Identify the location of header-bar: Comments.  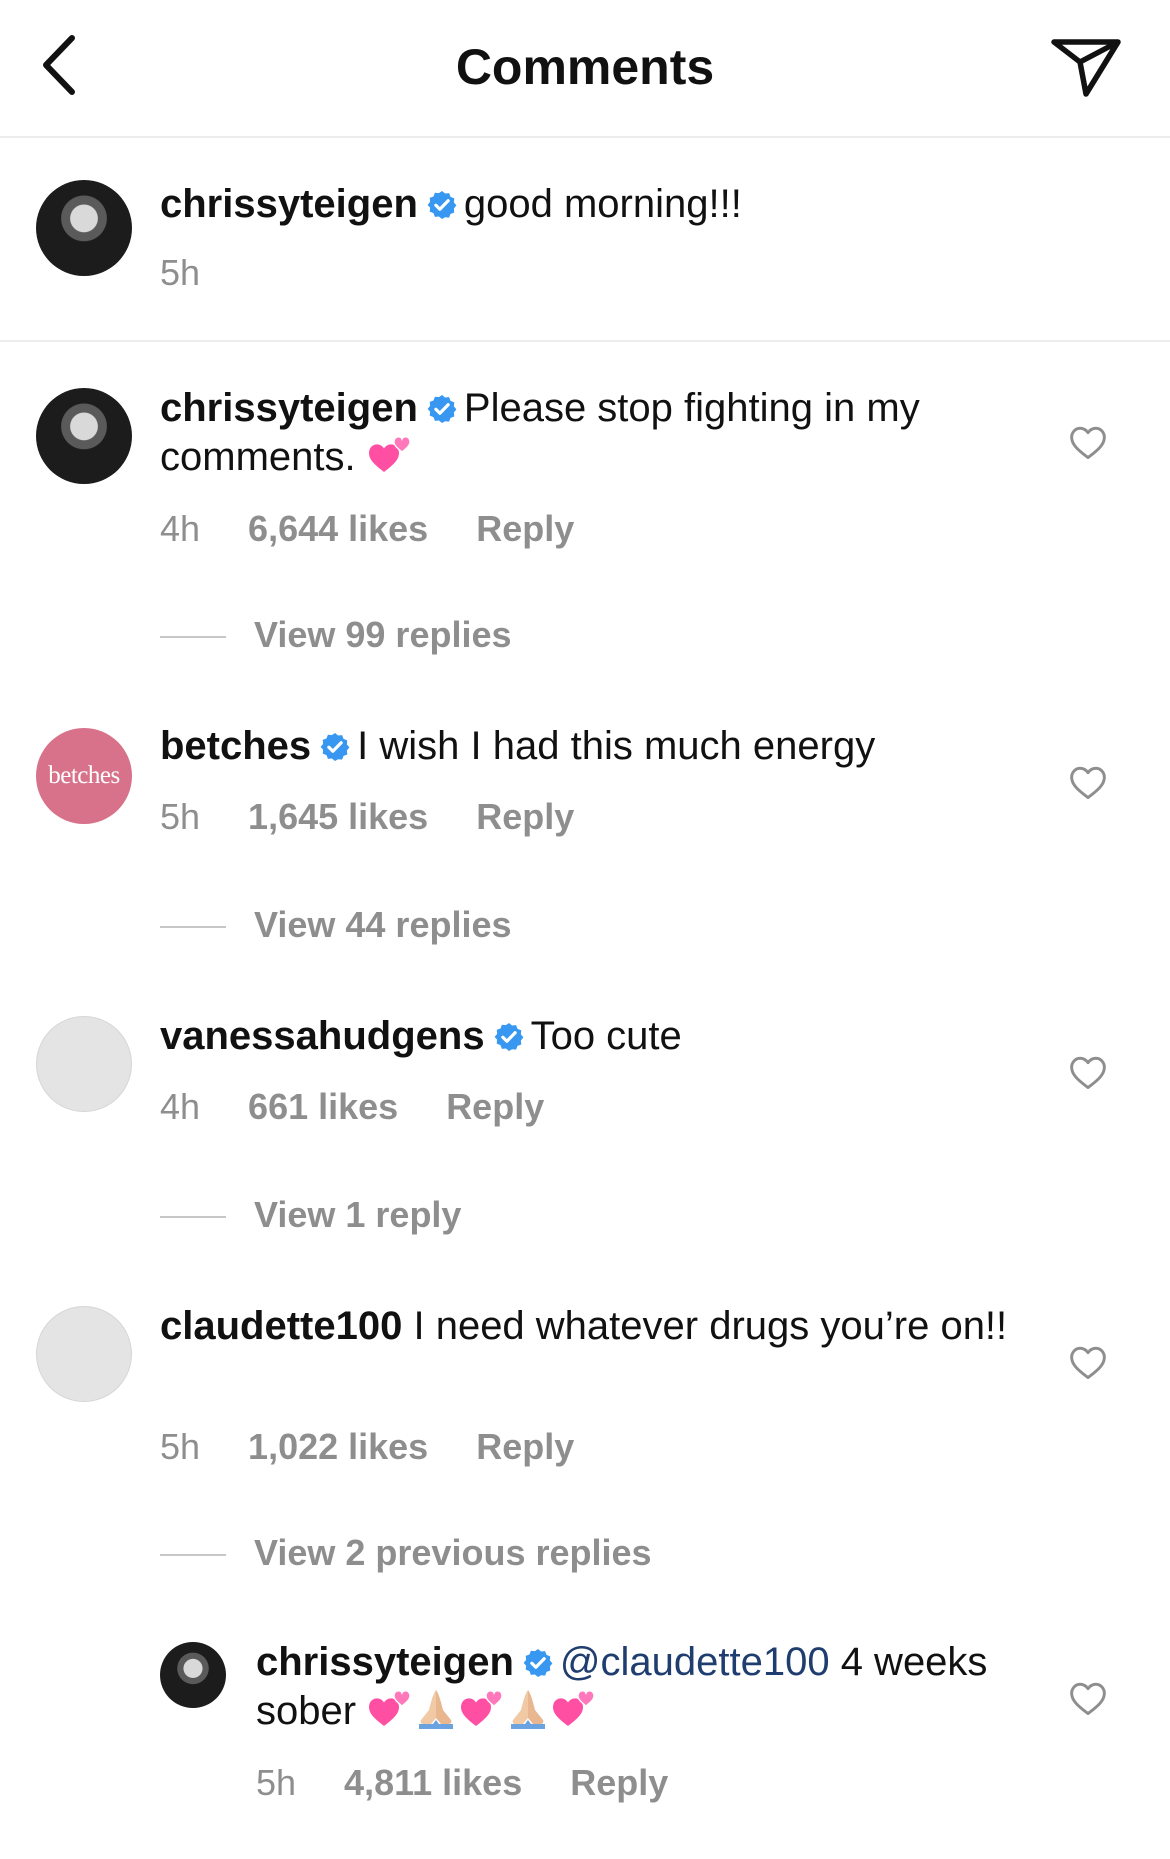
(585, 69).